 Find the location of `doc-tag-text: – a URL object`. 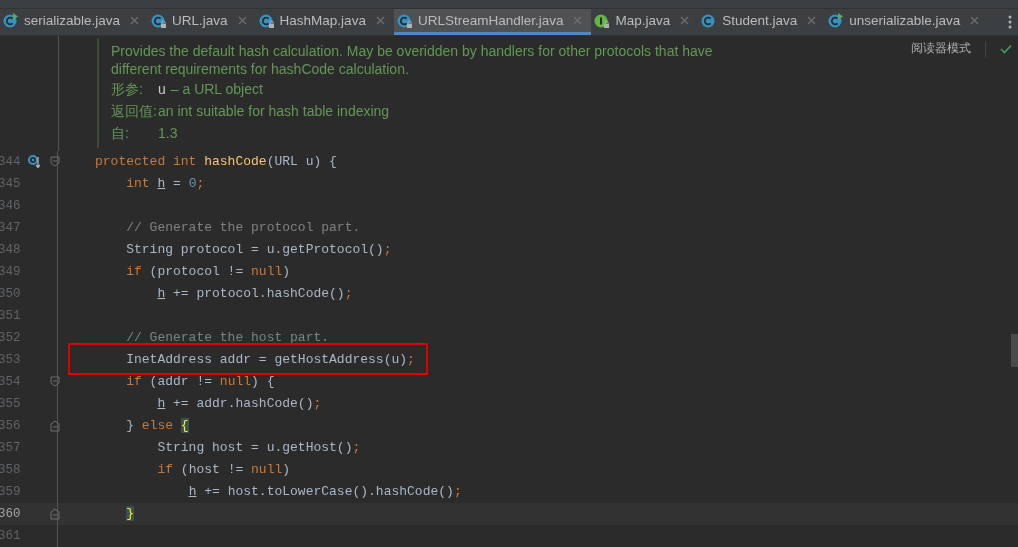

doc-tag-text: – a URL object is located at coordinates (216, 89).